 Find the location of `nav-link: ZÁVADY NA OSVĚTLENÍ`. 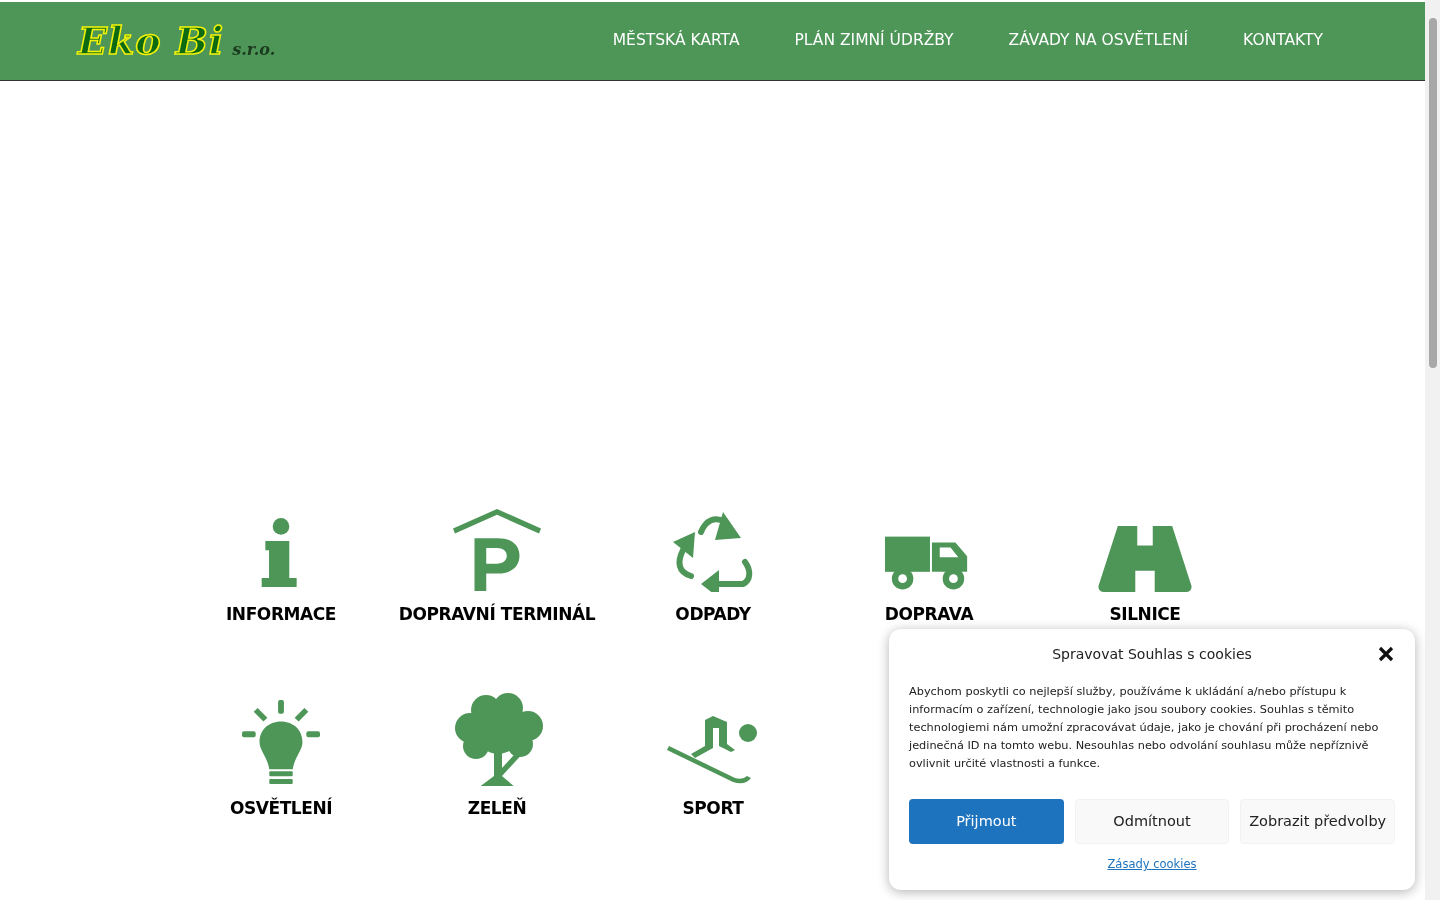

nav-link: ZÁVADY NA OSVĚTLENÍ is located at coordinates (1098, 41).